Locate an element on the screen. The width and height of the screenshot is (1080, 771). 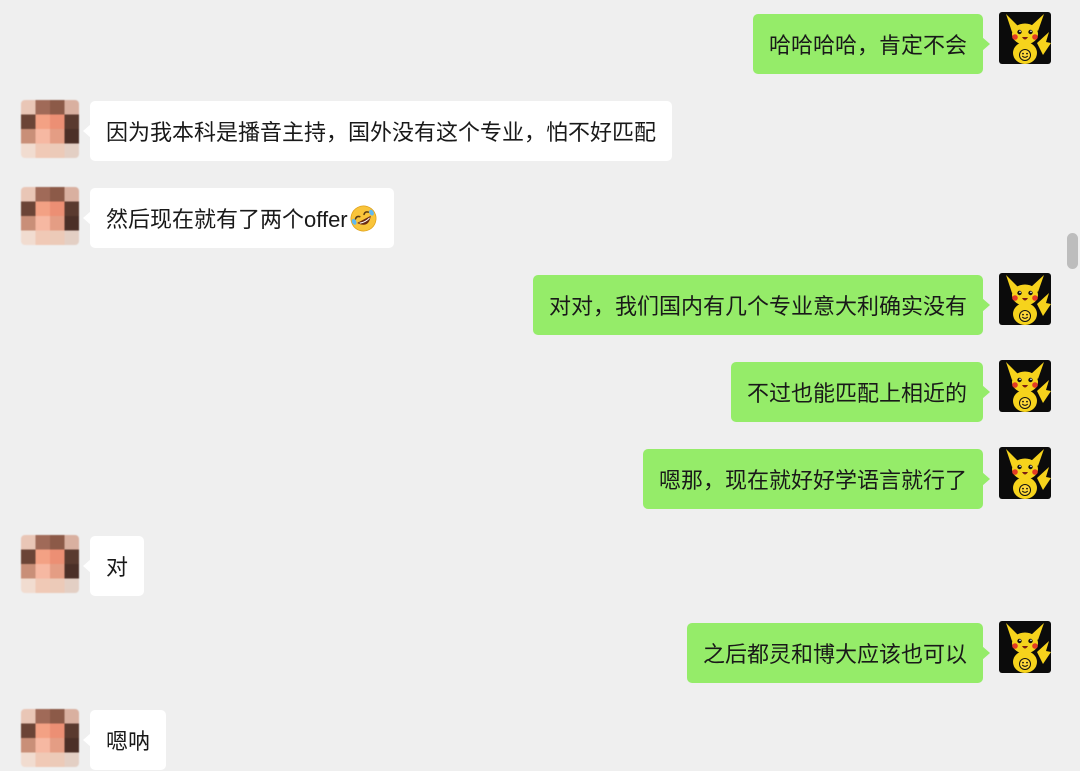
message-row: 因为我本科是播音主持，国外没有这个专业，怕不好匹配 is located at coordinates (540, 131).